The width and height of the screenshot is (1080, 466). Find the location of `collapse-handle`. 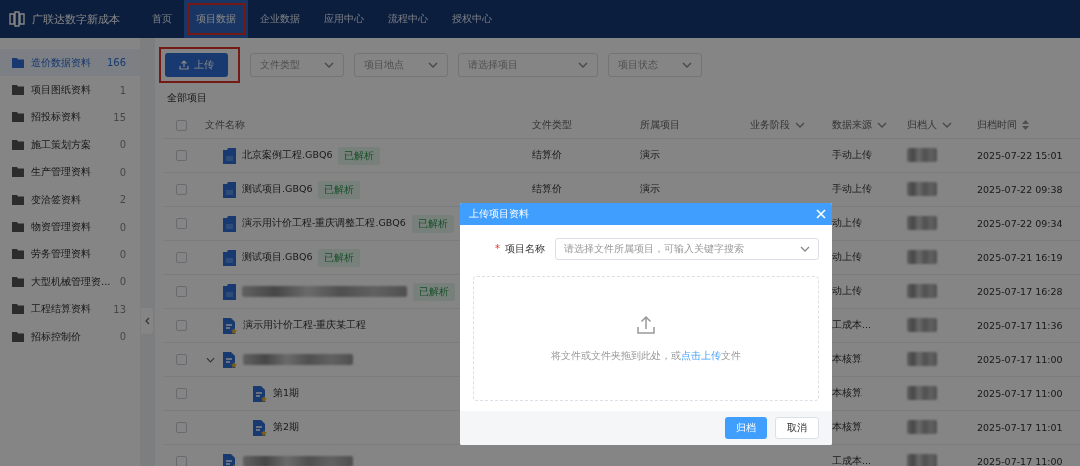

collapse-handle is located at coordinates (147, 321).